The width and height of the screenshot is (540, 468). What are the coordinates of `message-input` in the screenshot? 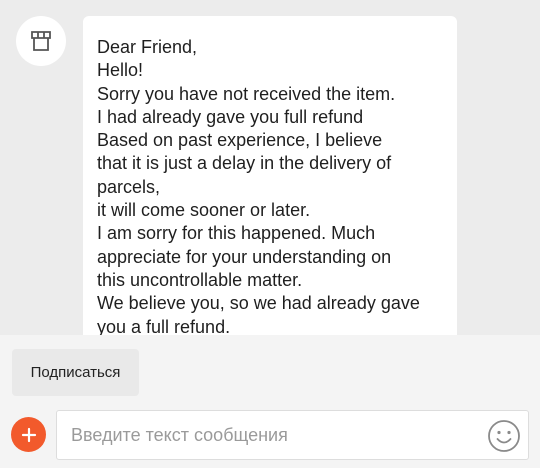 It's located at (271, 435).